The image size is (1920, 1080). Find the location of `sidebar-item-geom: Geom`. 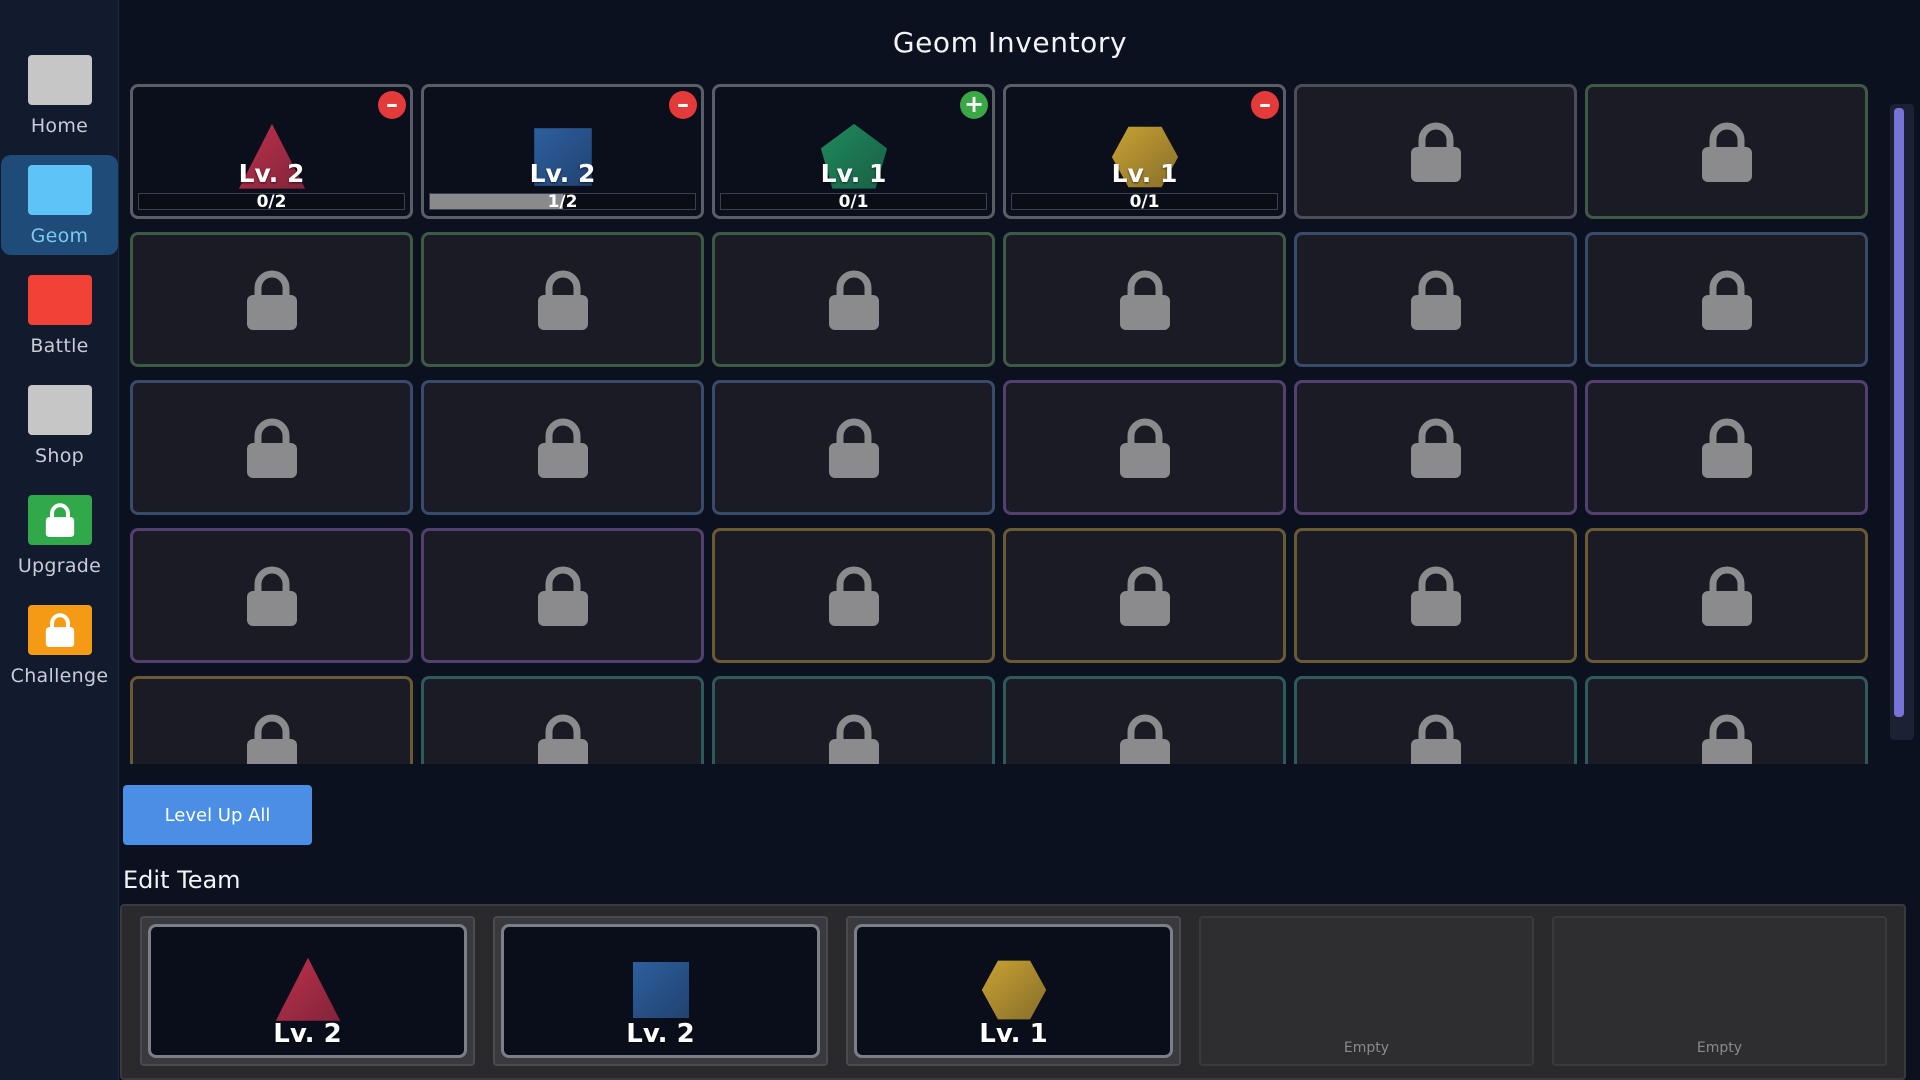

sidebar-item-geom: Geom is located at coordinates (59, 205).